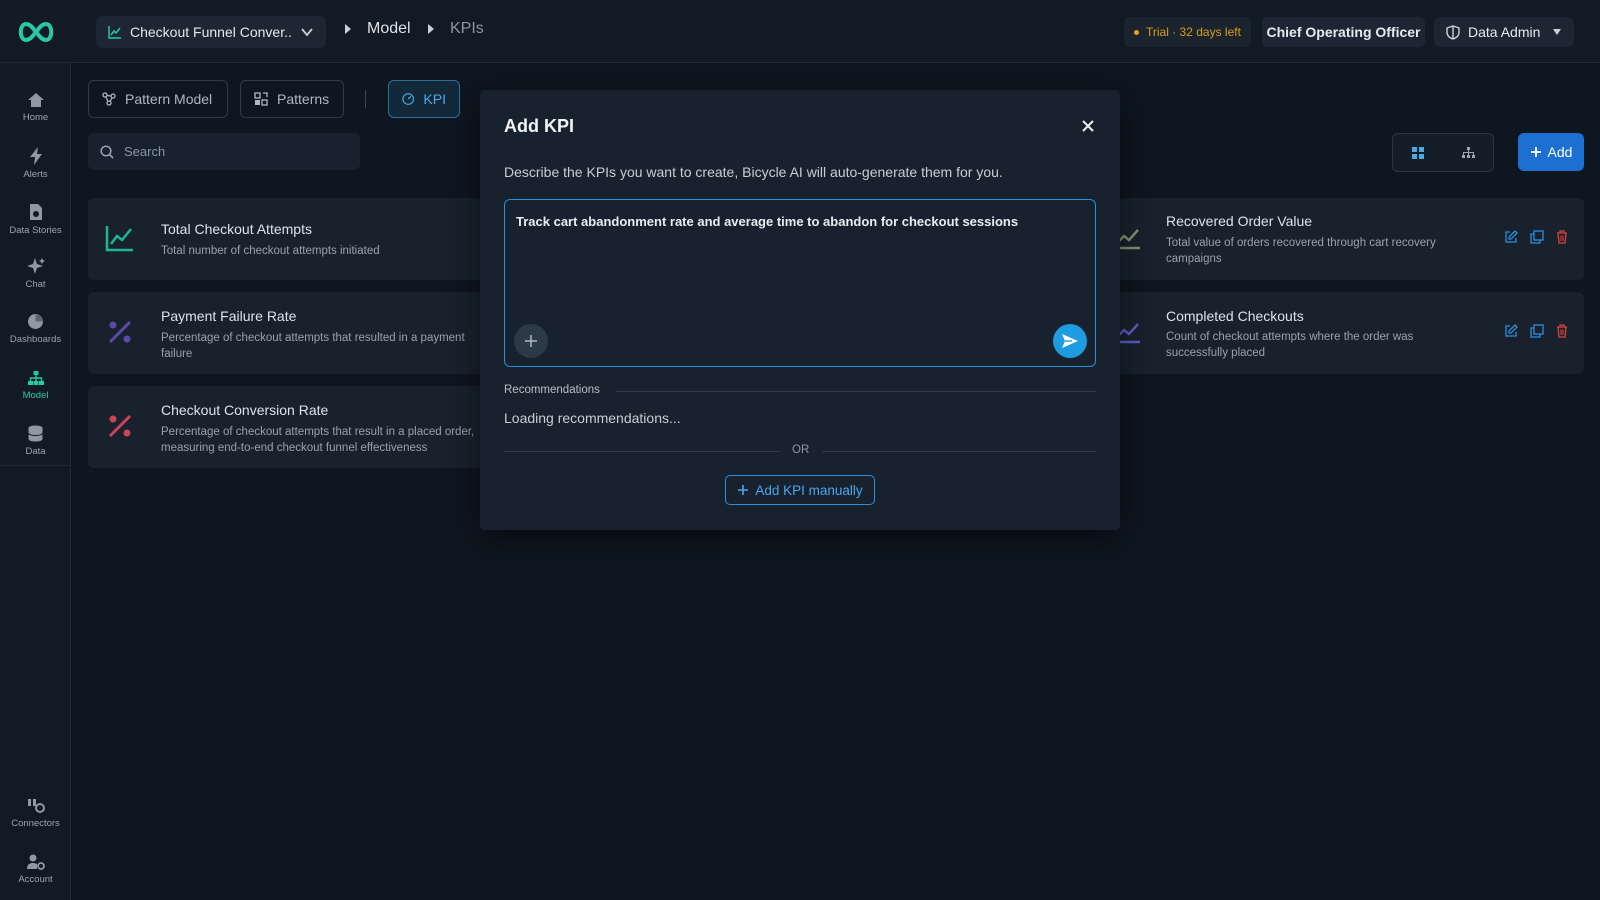 The image size is (1600, 900). Describe the element at coordinates (35, 230) in the screenshot. I see `sidebar-item-label: Data Stories` at that location.